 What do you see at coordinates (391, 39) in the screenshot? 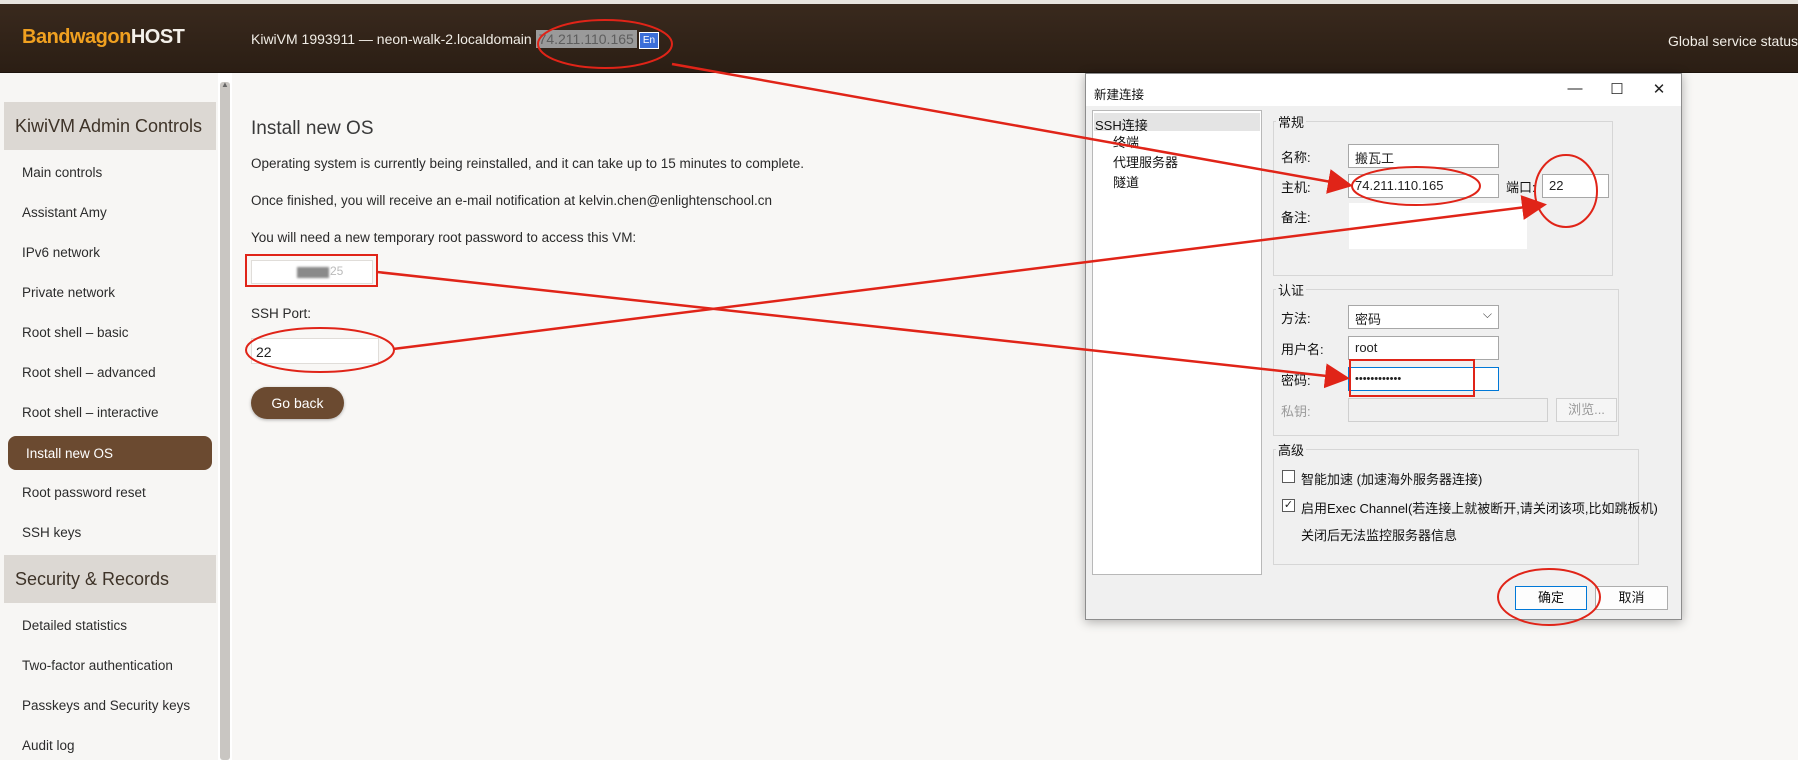
I see `vm-hostname: KiwiVM 1993911 — neon-walk-2.localdomain` at bounding box center [391, 39].